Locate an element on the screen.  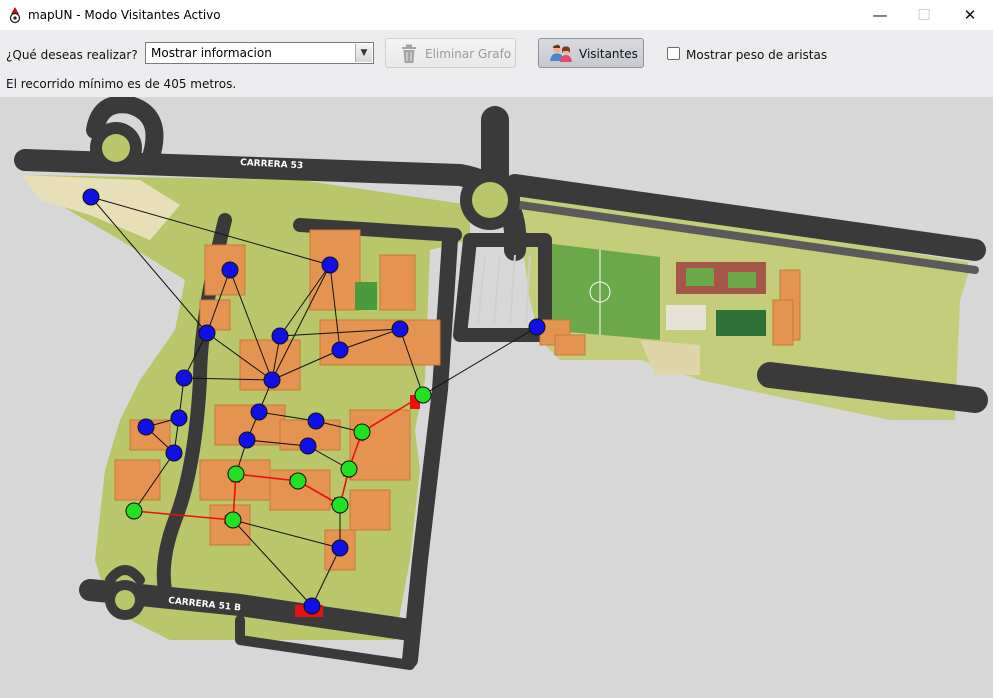
delete-graph-button-label: Eliminar Grafo is located at coordinates (468, 54).